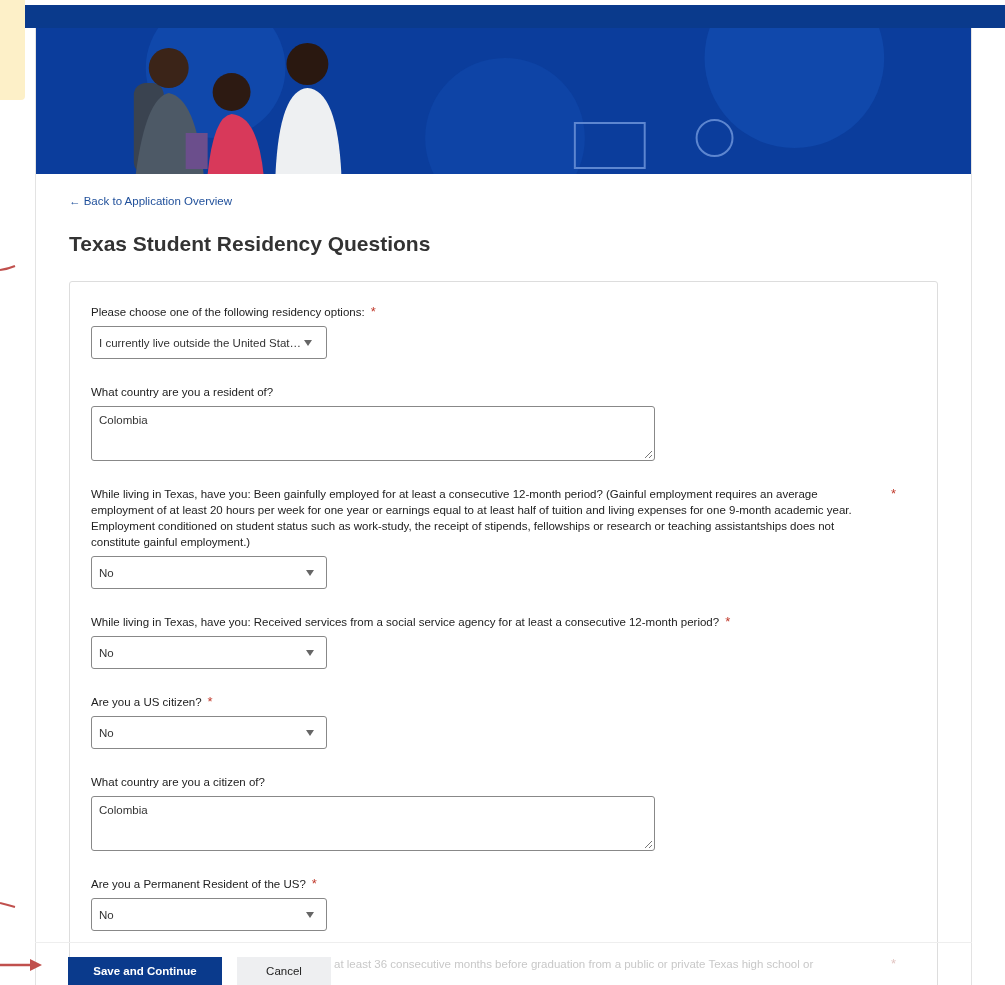 This screenshot has width=1005, height=985. What do you see at coordinates (182, 392) in the screenshot?
I see `question-label: What country are you a resident of?` at bounding box center [182, 392].